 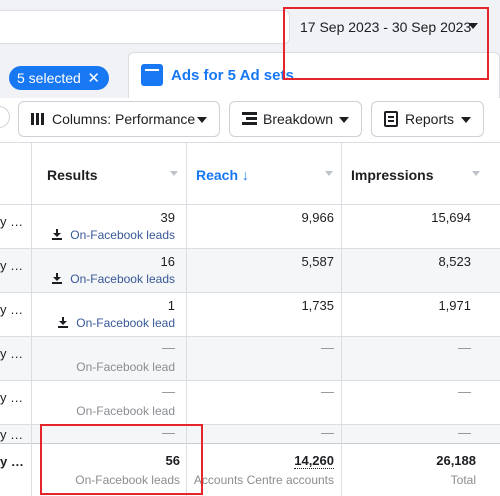 What do you see at coordinates (250, 434) in the screenshot?
I see `table-row: y … — — —` at bounding box center [250, 434].